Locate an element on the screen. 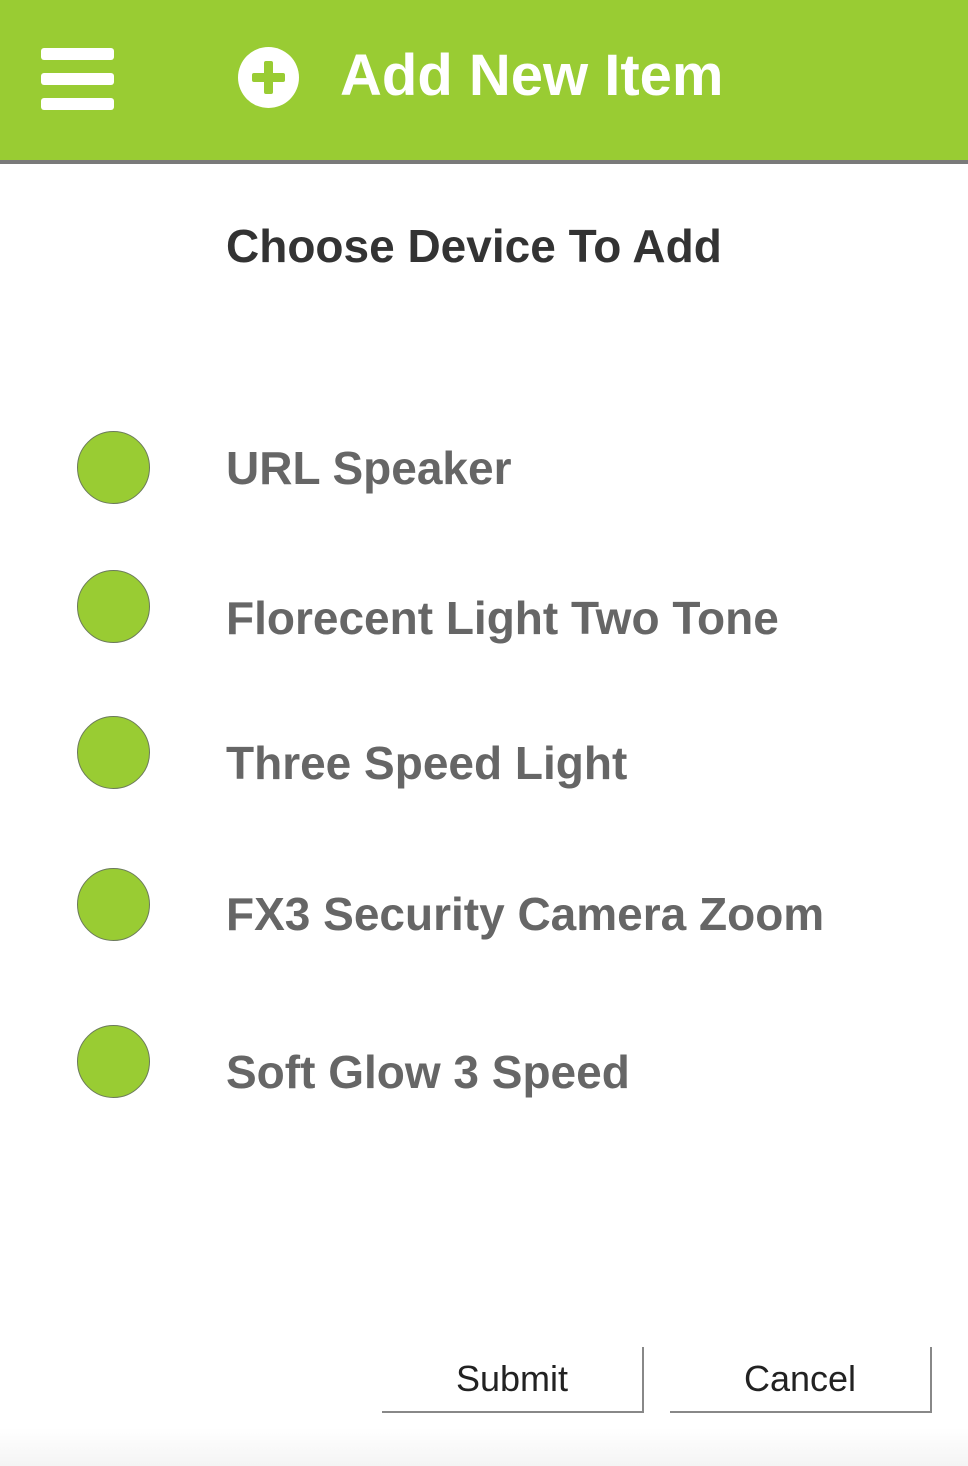  submit-button: Submit is located at coordinates (513, 1380).